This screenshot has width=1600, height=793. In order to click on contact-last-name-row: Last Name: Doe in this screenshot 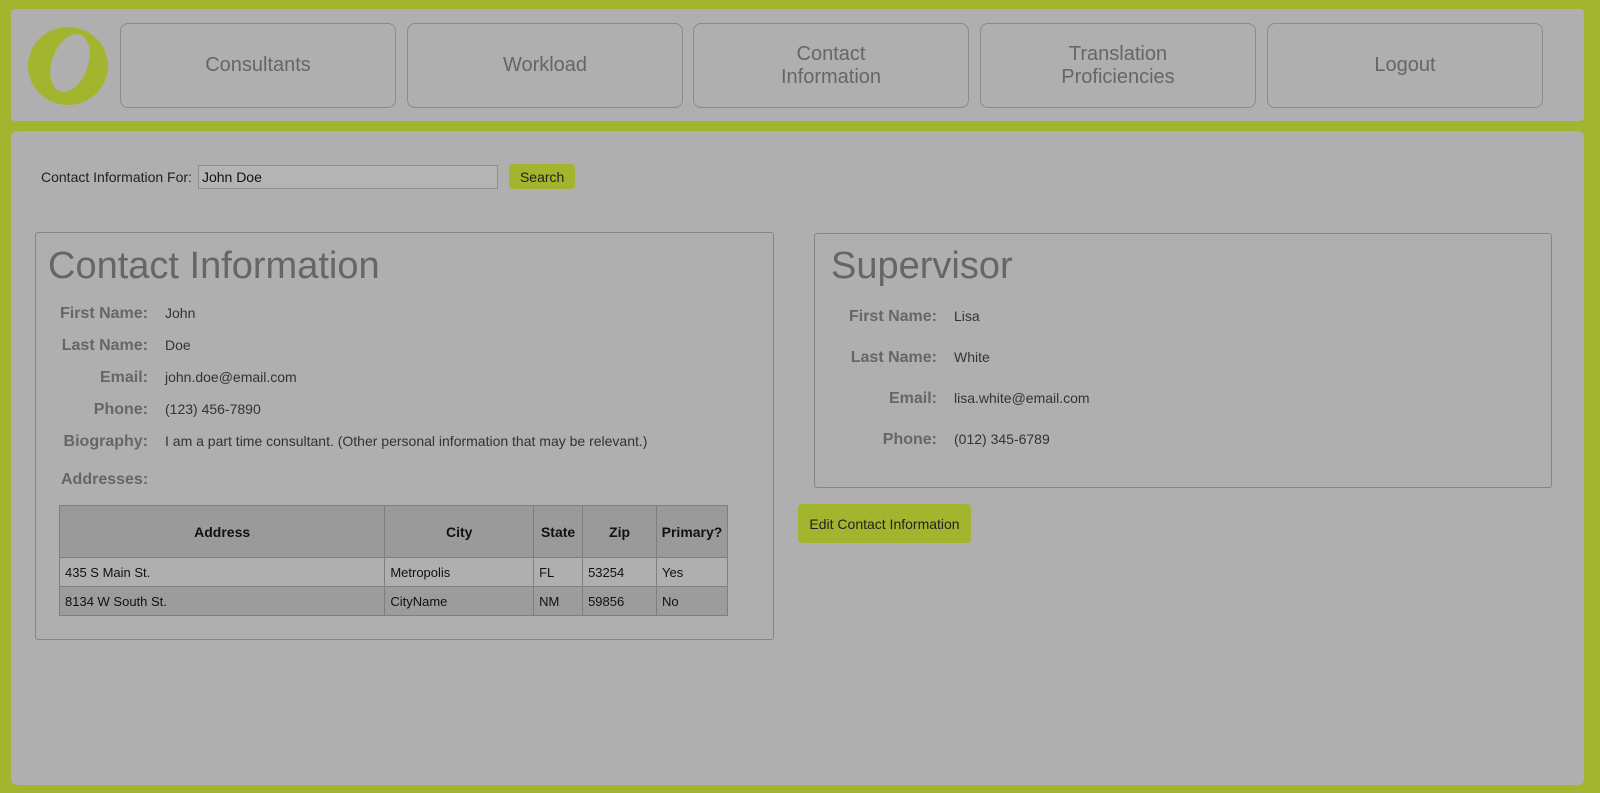, I will do `click(119, 346)`.